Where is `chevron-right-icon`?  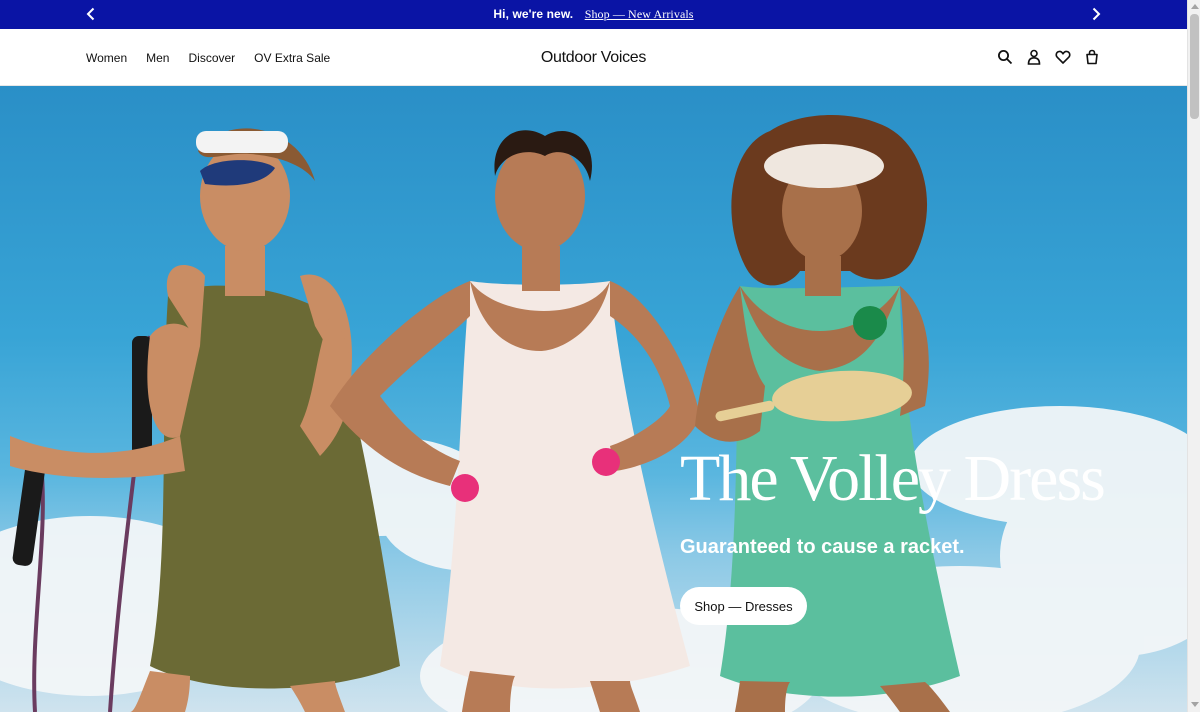
chevron-right-icon is located at coordinates (1096, 14).